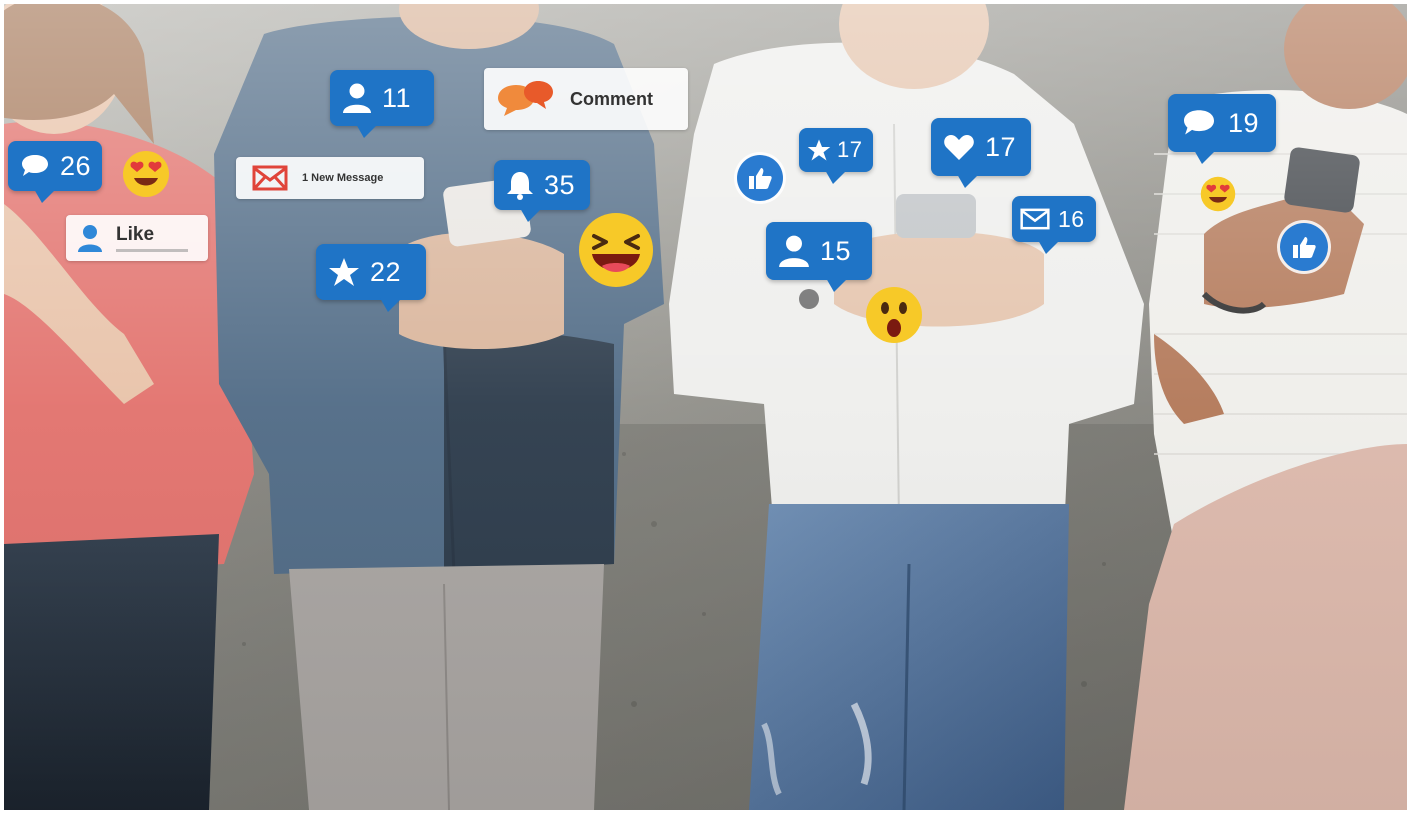 The width and height of the screenshot is (1415, 814). Describe the element at coordinates (616, 250) in the screenshot. I see `laughing-emoji` at that location.